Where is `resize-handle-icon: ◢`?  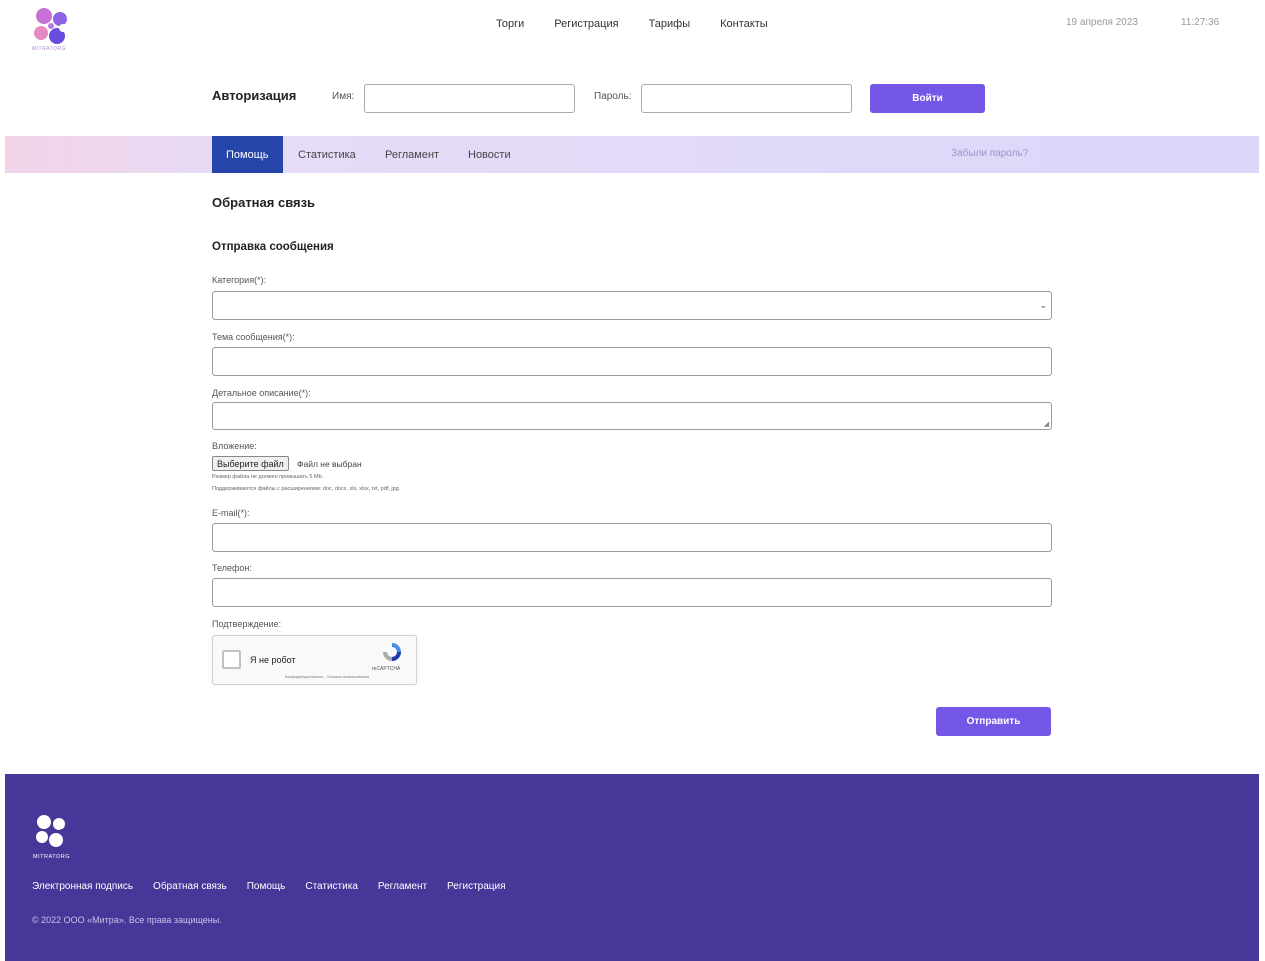
resize-handle-icon: ◢ is located at coordinates (1046, 424).